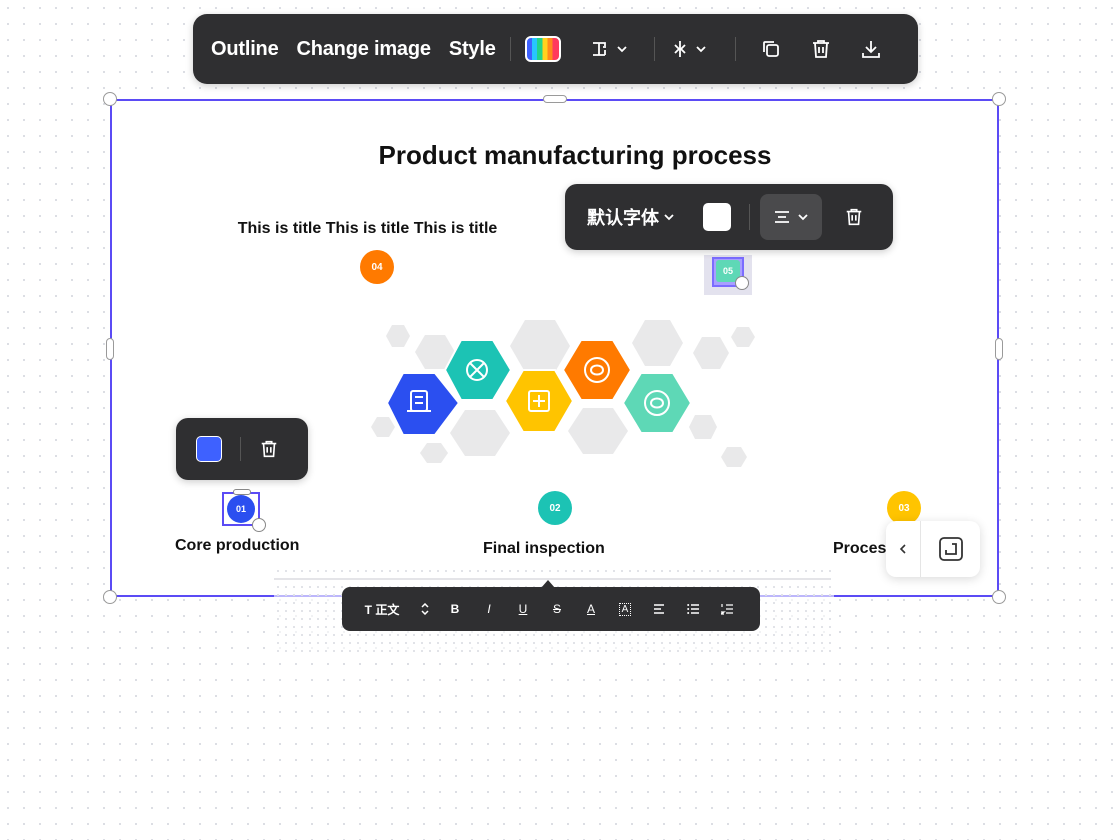 This screenshot has height=840, width=1120. I want to click on text-style-toolbar: 默认字体, so click(729, 217).